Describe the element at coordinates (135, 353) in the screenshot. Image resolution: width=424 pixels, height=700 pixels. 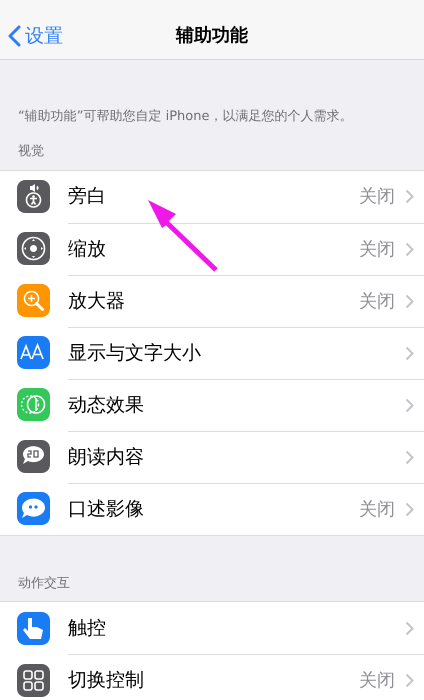
I see `row-label: 显示与文字大小` at that location.